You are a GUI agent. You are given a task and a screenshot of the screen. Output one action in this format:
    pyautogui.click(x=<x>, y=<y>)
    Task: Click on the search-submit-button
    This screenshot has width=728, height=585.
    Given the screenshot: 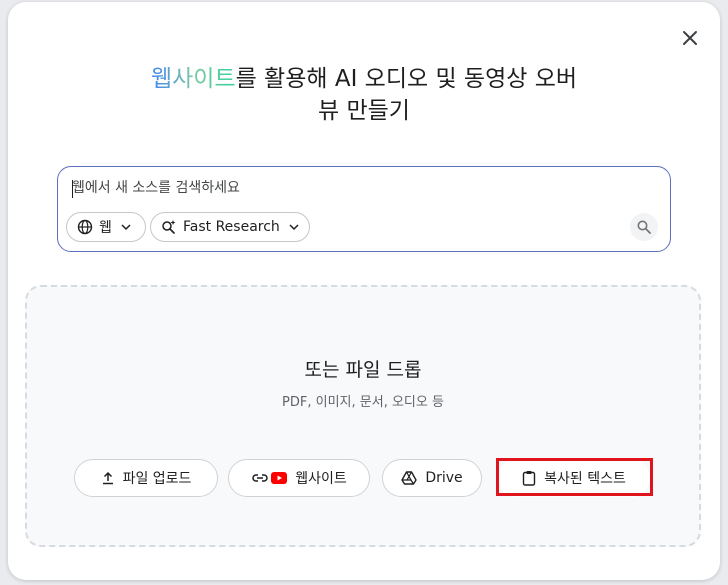 What is the action you would take?
    pyautogui.click(x=644, y=227)
    